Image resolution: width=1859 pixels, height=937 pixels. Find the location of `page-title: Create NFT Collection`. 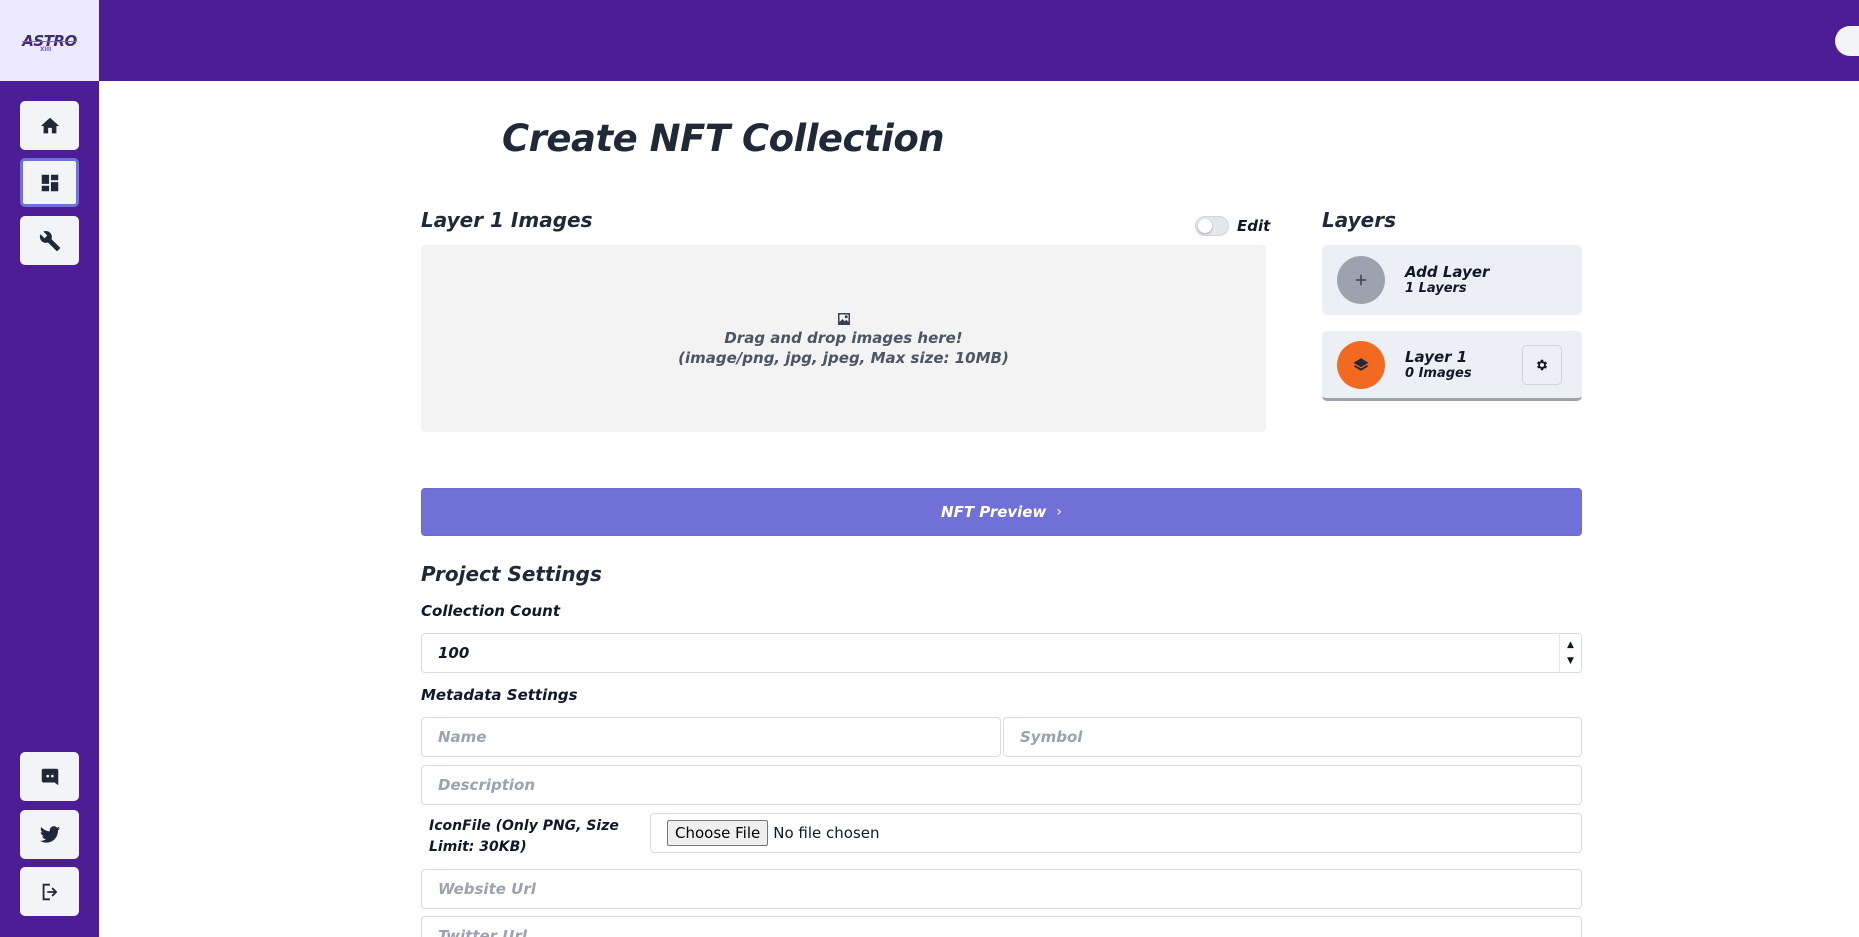

page-title: Create NFT Collection is located at coordinates (723, 138).